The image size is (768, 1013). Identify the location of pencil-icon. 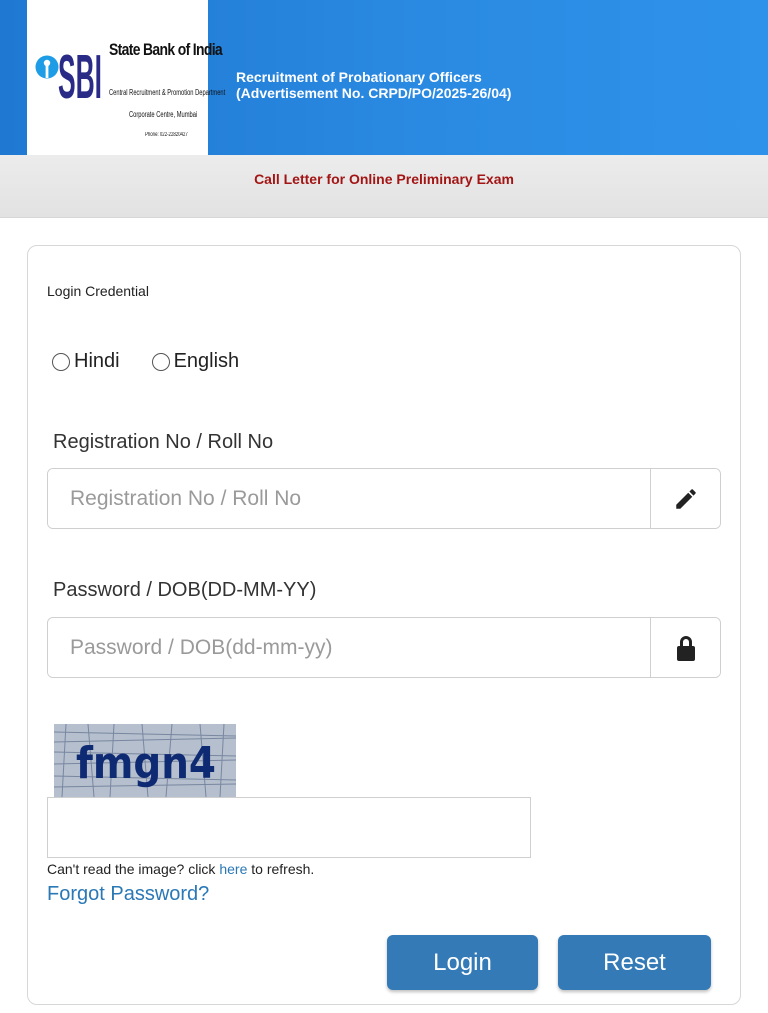
(685, 498).